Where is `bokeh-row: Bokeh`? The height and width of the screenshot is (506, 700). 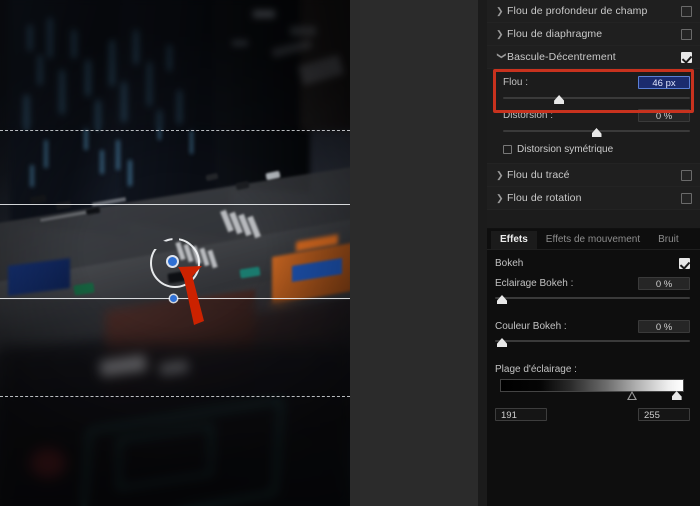
bokeh-row: Bokeh is located at coordinates (592, 263).